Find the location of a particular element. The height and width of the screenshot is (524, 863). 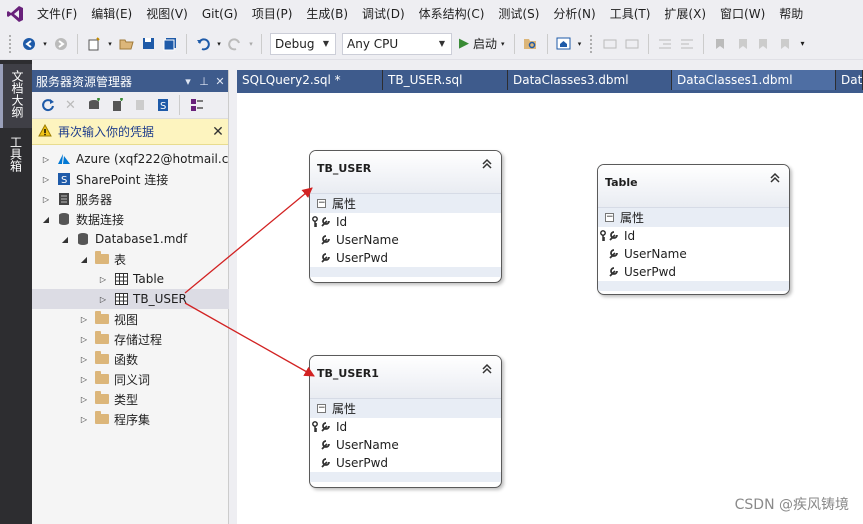

save-all-icon is located at coordinates (170, 44).